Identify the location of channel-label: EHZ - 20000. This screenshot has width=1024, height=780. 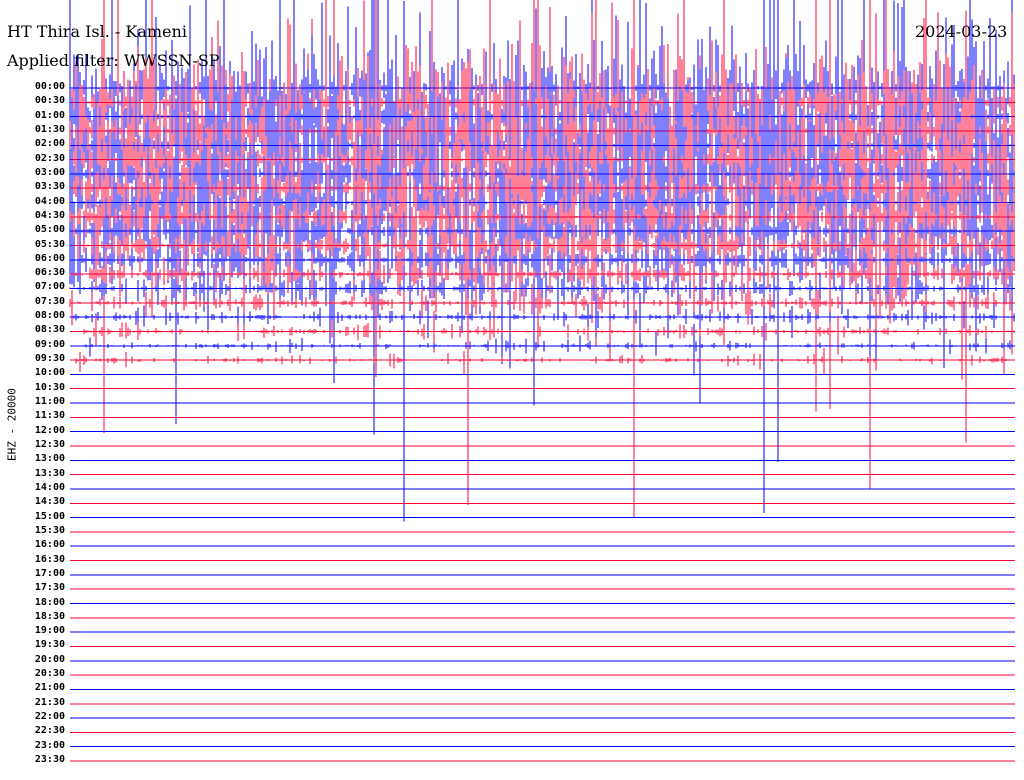
(12, 424).